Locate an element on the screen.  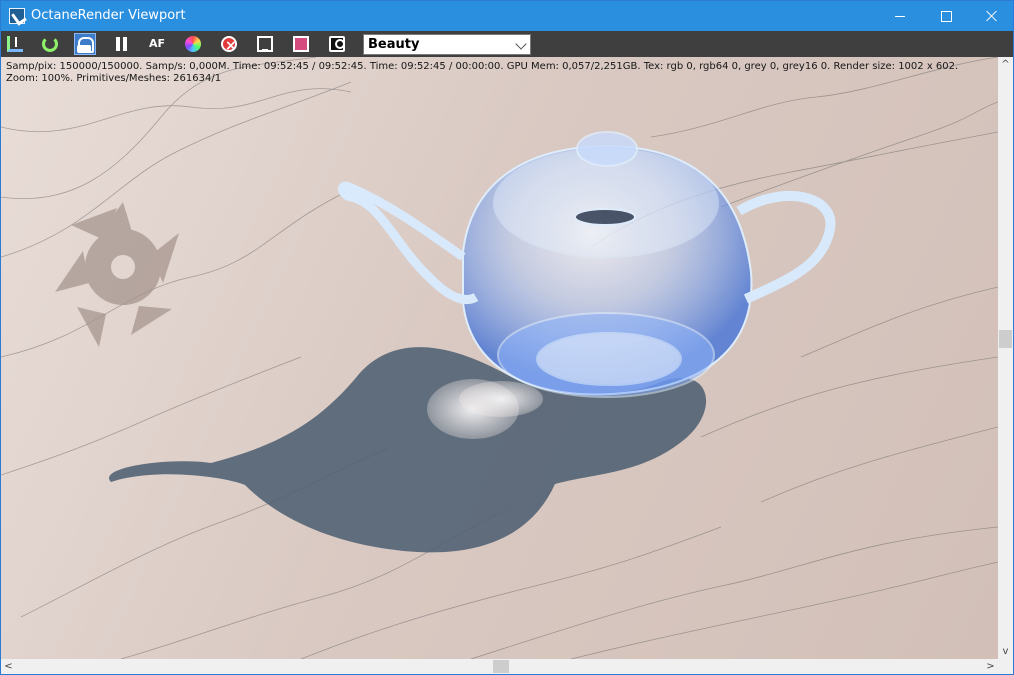
window-title: OctaneRender Viewport is located at coordinates (108, 15).